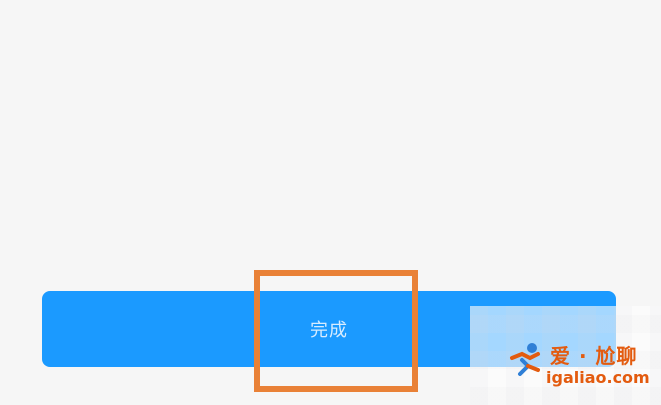  What do you see at coordinates (594, 356) in the screenshot?
I see `watermark-title: 爱 · 尬聊` at bounding box center [594, 356].